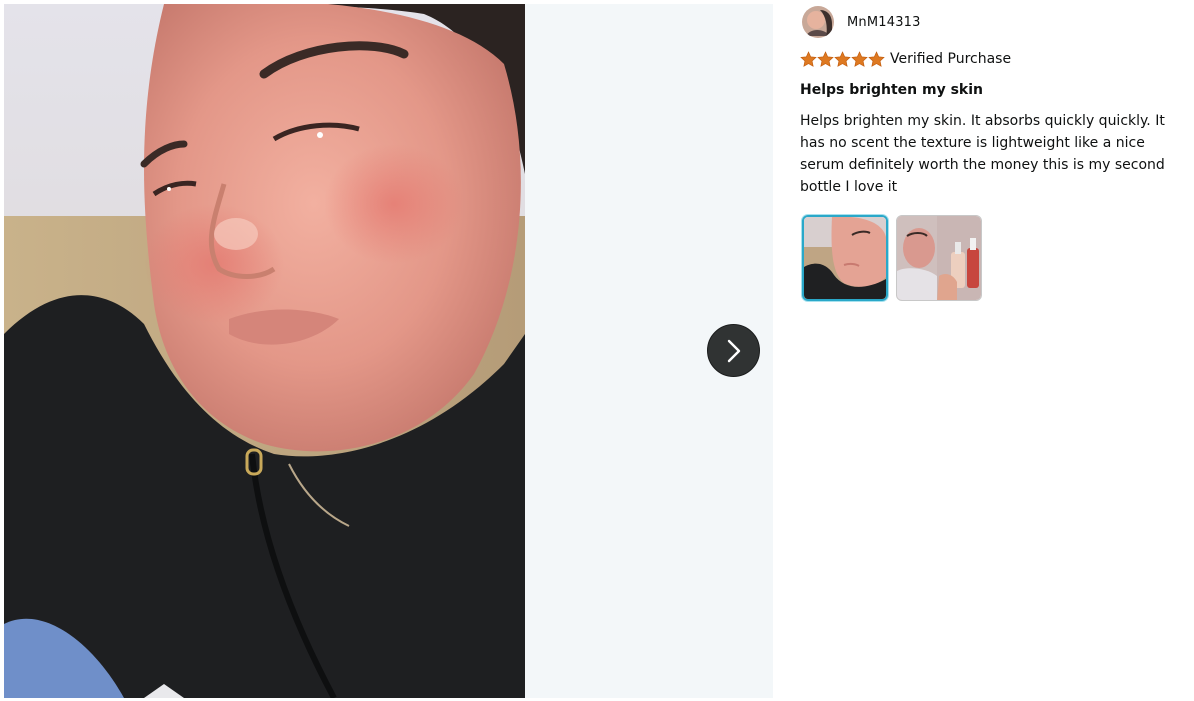  Describe the element at coordinates (939, 258) in the screenshot. I see `thumbnail-product` at that location.